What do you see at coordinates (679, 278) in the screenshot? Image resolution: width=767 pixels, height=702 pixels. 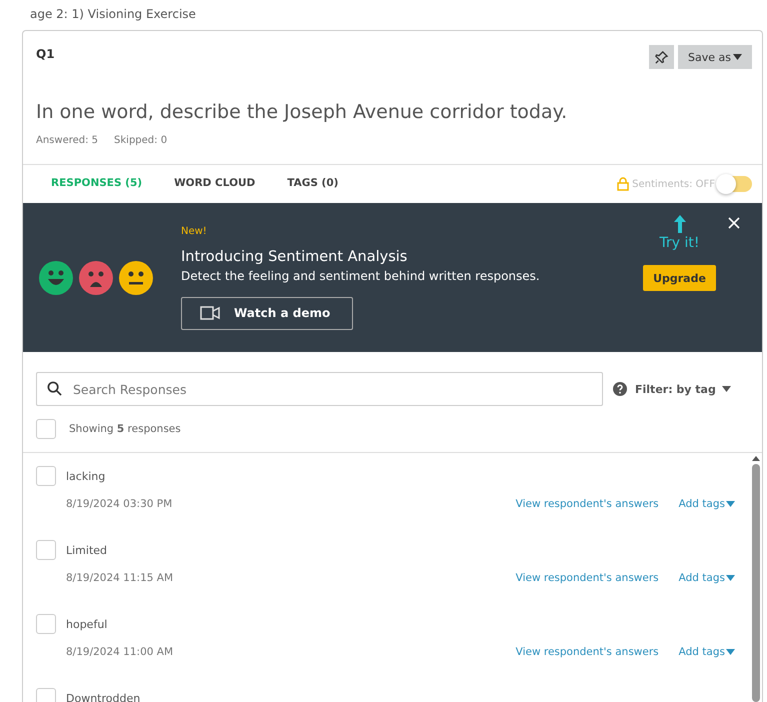 I see `upgrade-button: Upgrade` at bounding box center [679, 278].